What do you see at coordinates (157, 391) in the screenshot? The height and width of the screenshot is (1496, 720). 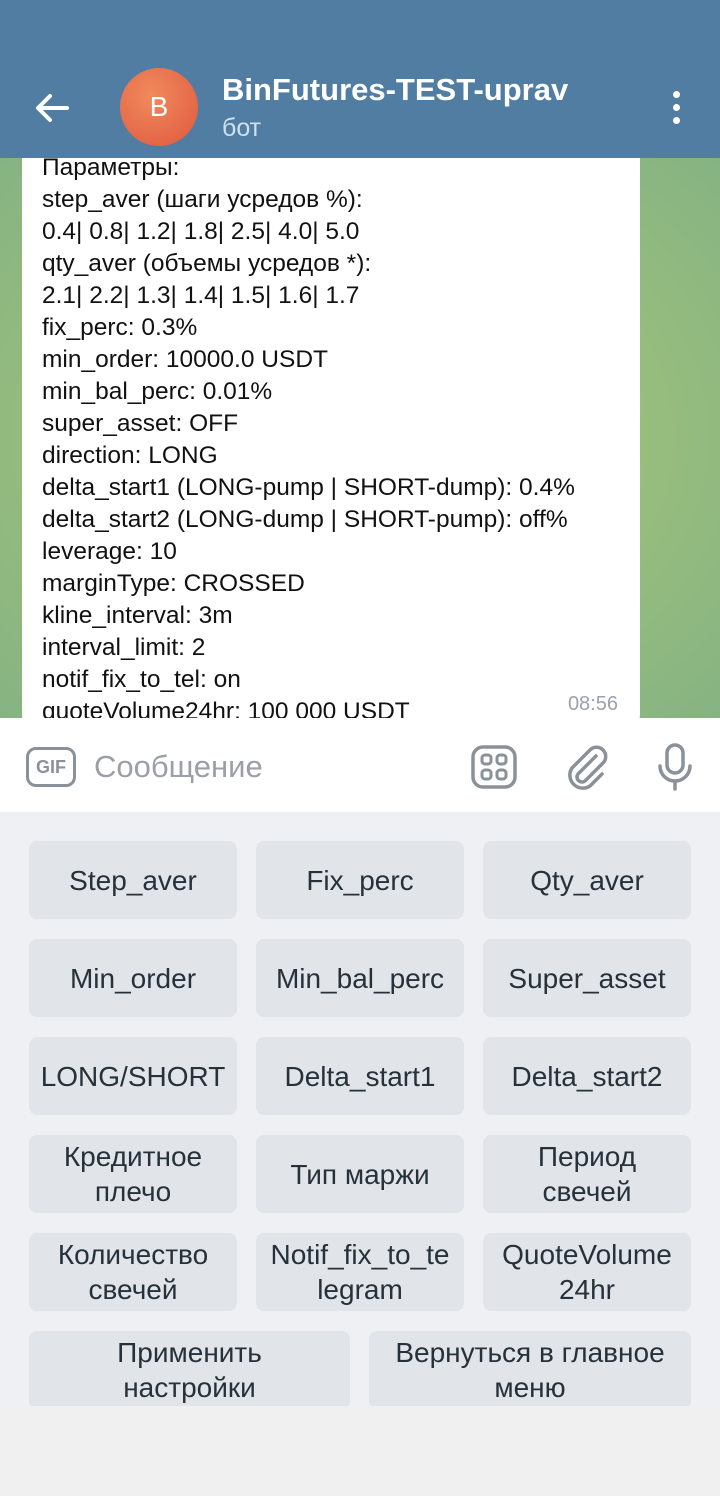 I see `message-line: min_bal_perc: 0.01%` at bounding box center [157, 391].